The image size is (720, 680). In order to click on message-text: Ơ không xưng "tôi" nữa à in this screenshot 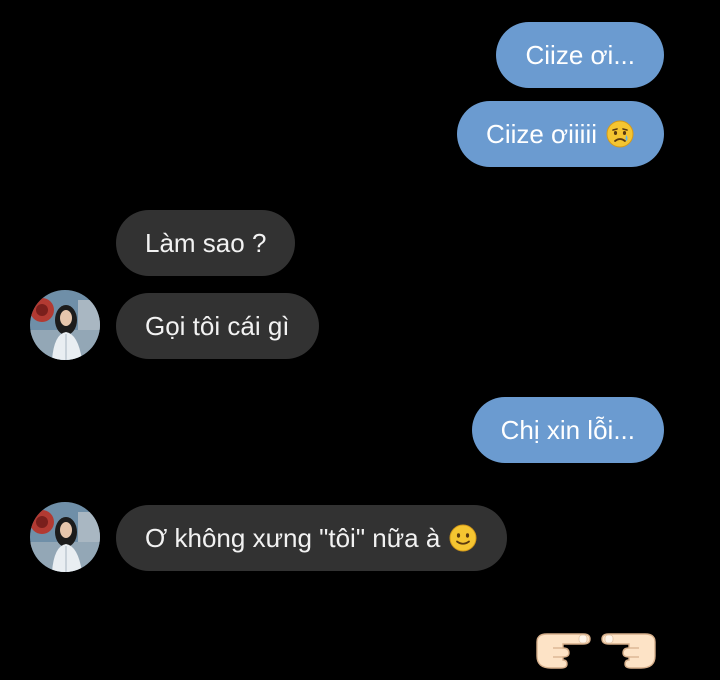, I will do `click(293, 537)`.